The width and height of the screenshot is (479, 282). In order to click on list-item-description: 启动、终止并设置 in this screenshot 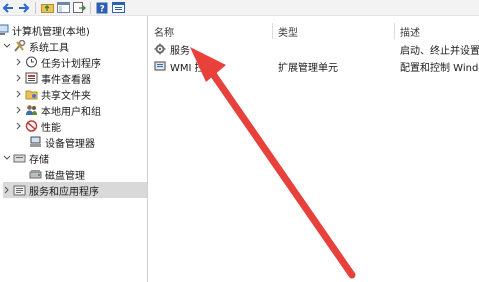, I will do `click(439, 51)`.